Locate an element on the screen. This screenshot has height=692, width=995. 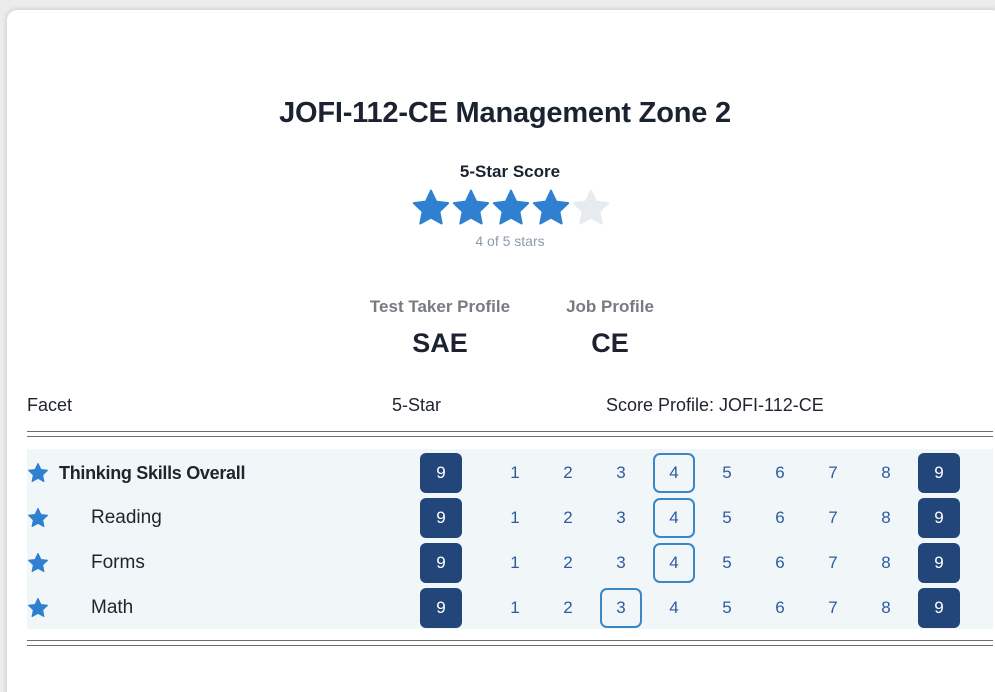
table-row: Forms 9 1 2 3 4 5 6 7 8 9 is located at coordinates (510, 563).